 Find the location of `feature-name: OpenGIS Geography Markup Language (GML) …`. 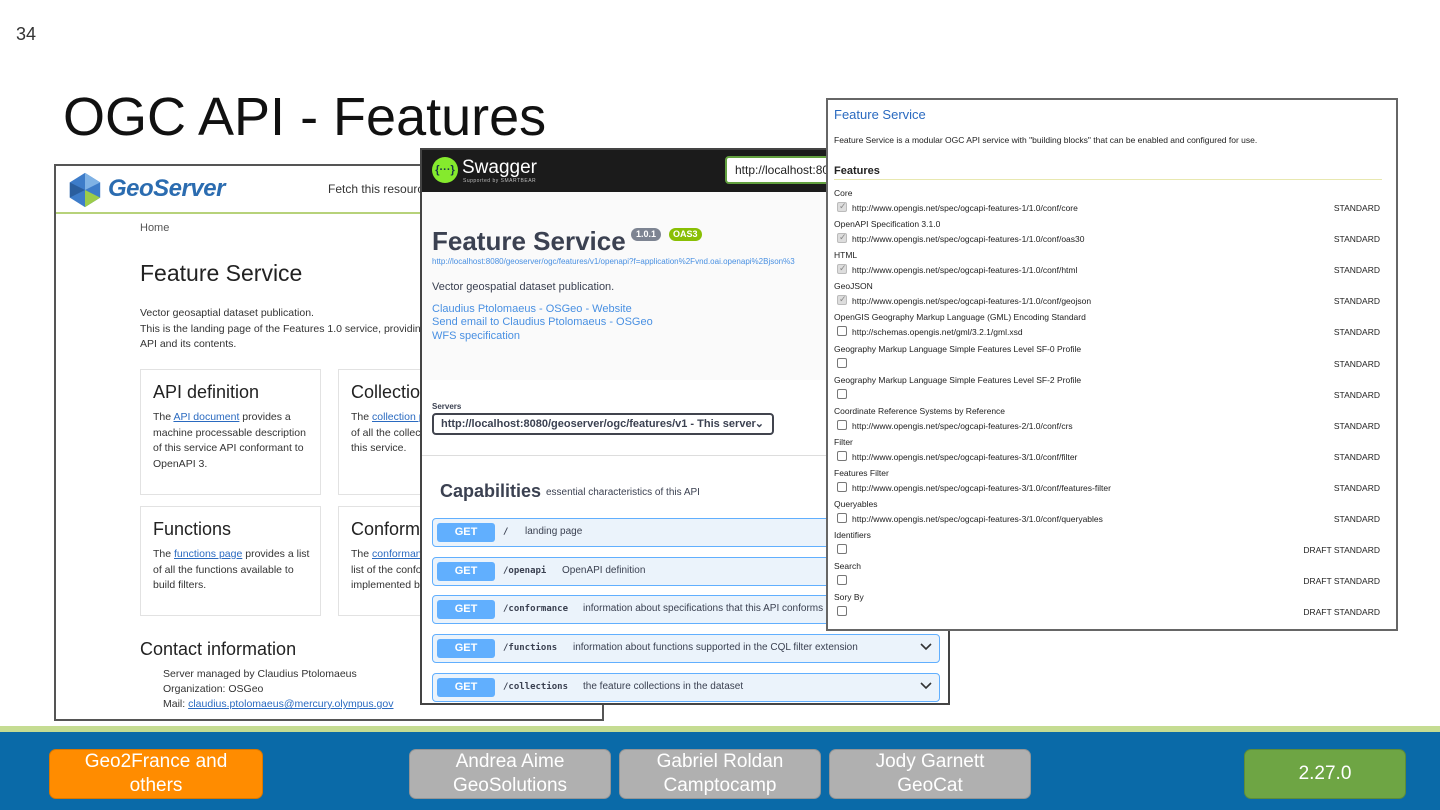

feature-name: OpenGIS Geography Markup Language (GML) … is located at coordinates (960, 317).